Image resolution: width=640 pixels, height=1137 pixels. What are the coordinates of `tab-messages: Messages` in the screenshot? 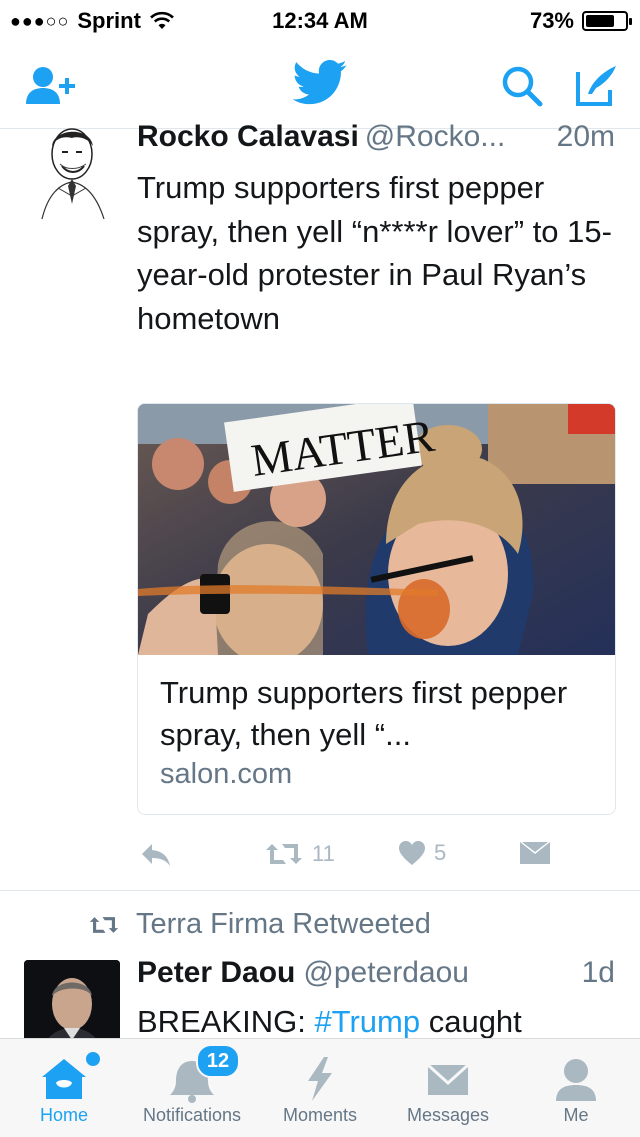 It's located at (448, 1088).